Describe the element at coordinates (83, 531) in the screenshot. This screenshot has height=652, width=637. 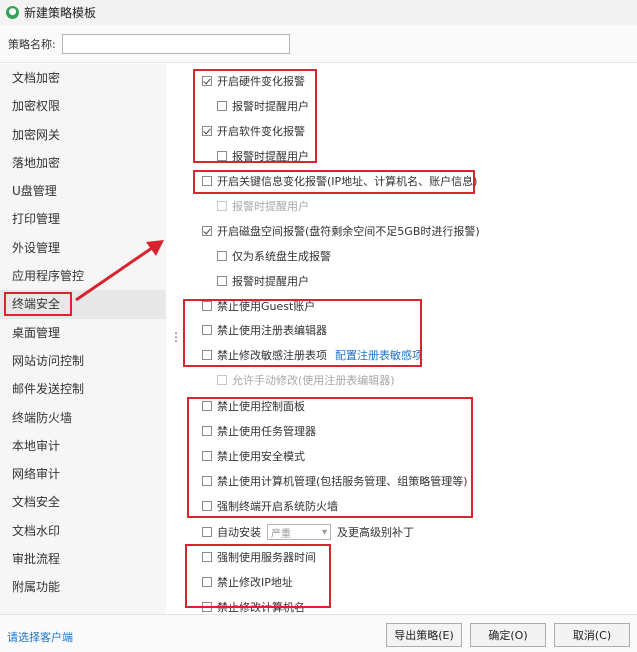
I see `sidebar-item-doc-watermark: 文档水印` at that location.